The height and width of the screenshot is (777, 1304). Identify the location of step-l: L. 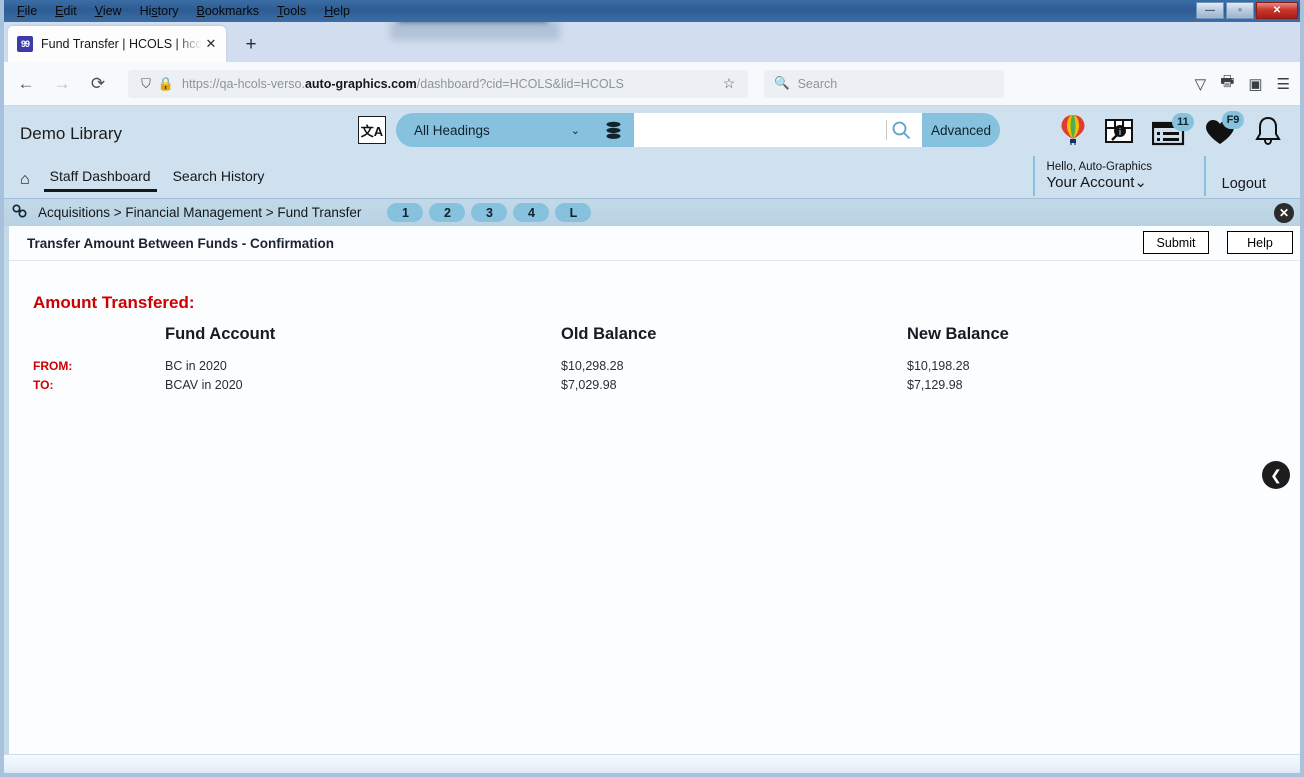
(573, 212).